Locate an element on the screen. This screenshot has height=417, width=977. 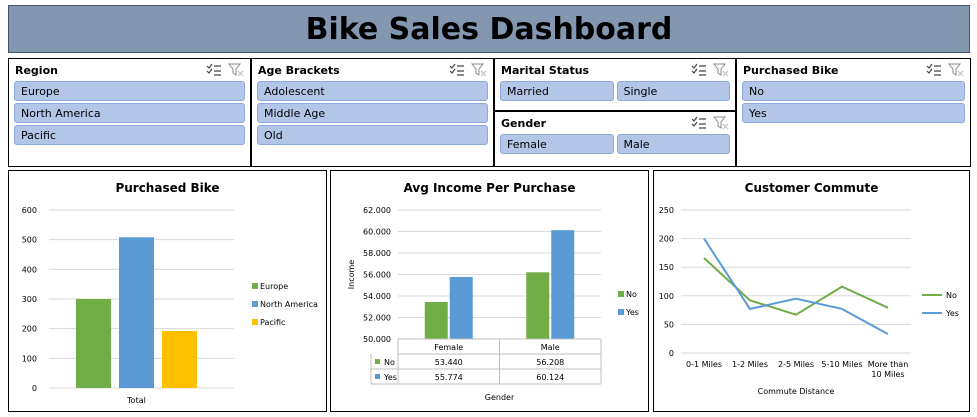
purchased-bike-slicer: Purchased Bike No Yes is located at coordinates (853, 112).